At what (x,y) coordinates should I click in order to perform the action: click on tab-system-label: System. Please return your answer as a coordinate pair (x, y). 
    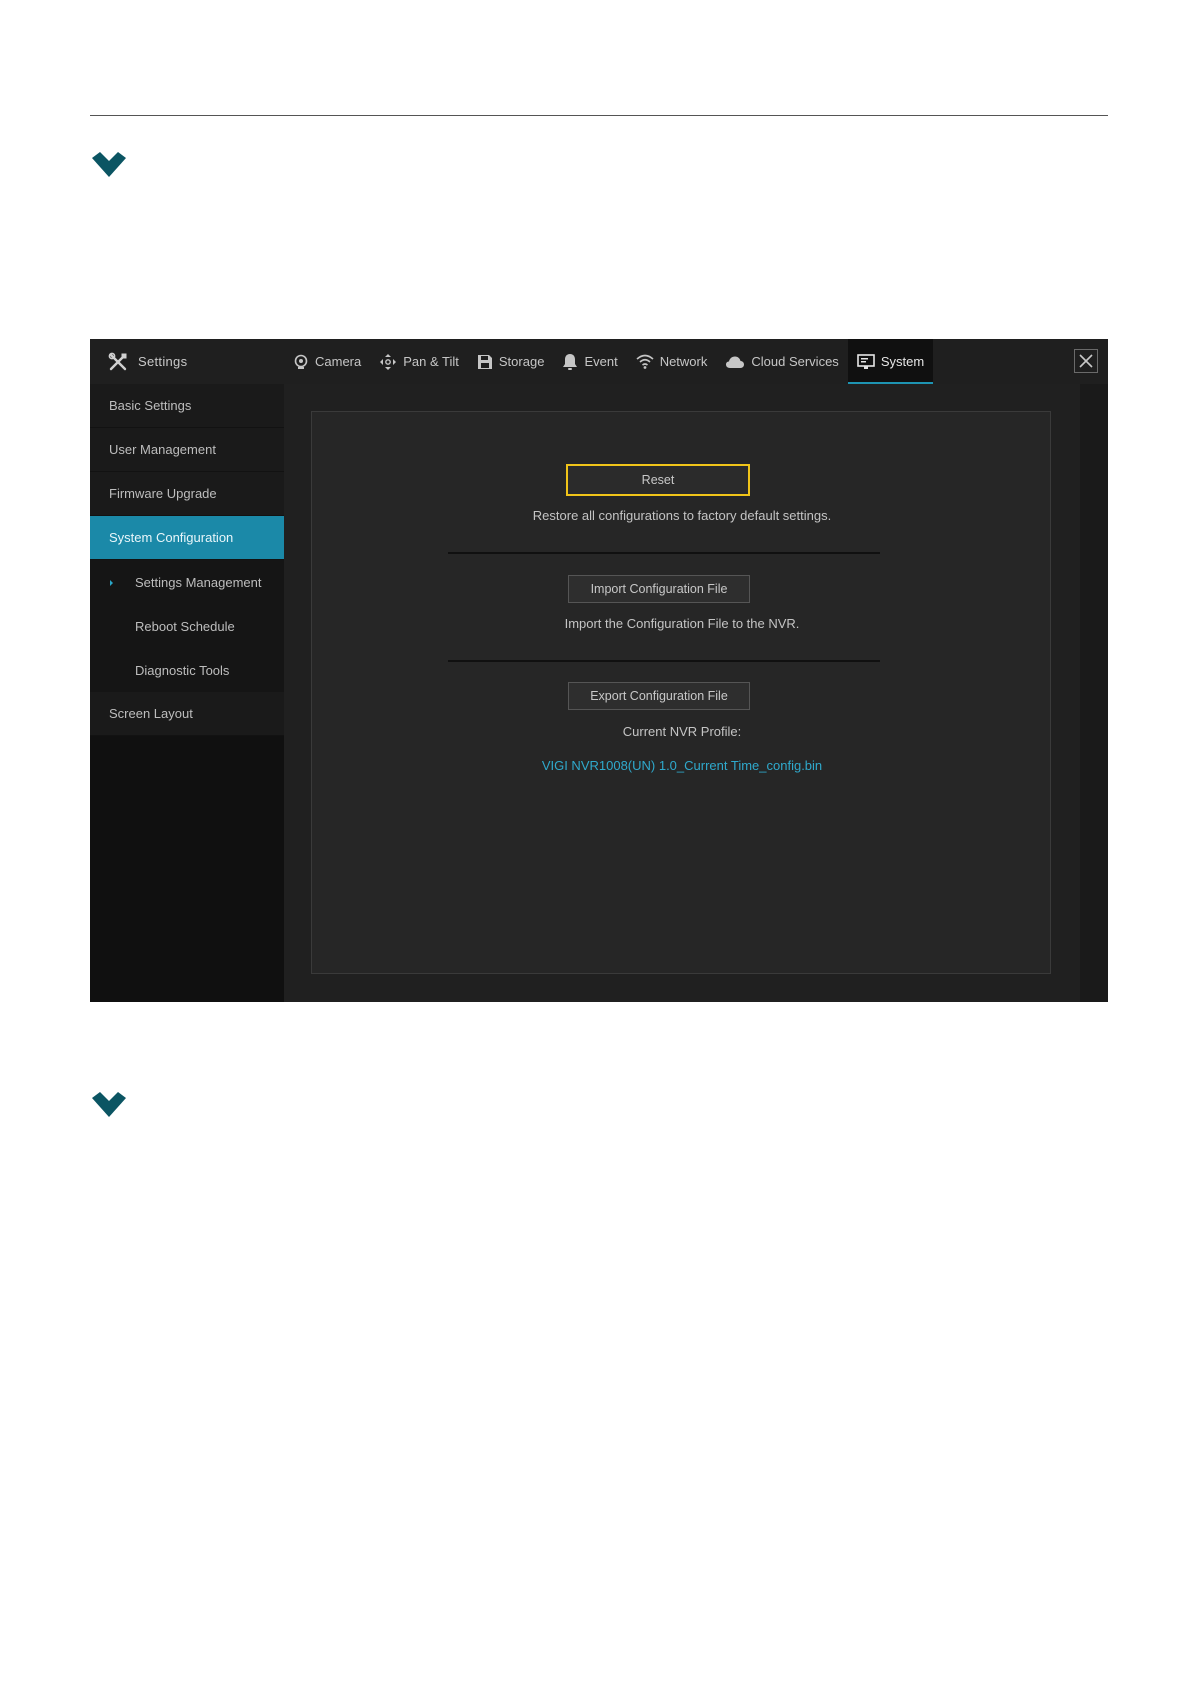
    Looking at the image, I should click on (902, 361).